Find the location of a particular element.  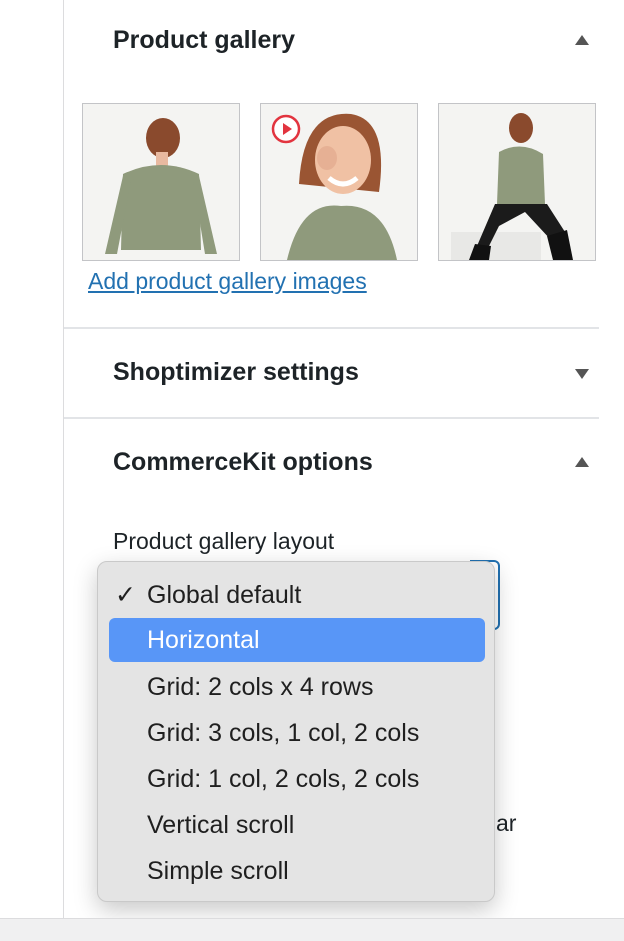

commercekit-options-header: CommerceKit options is located at coordinates (331, 464).